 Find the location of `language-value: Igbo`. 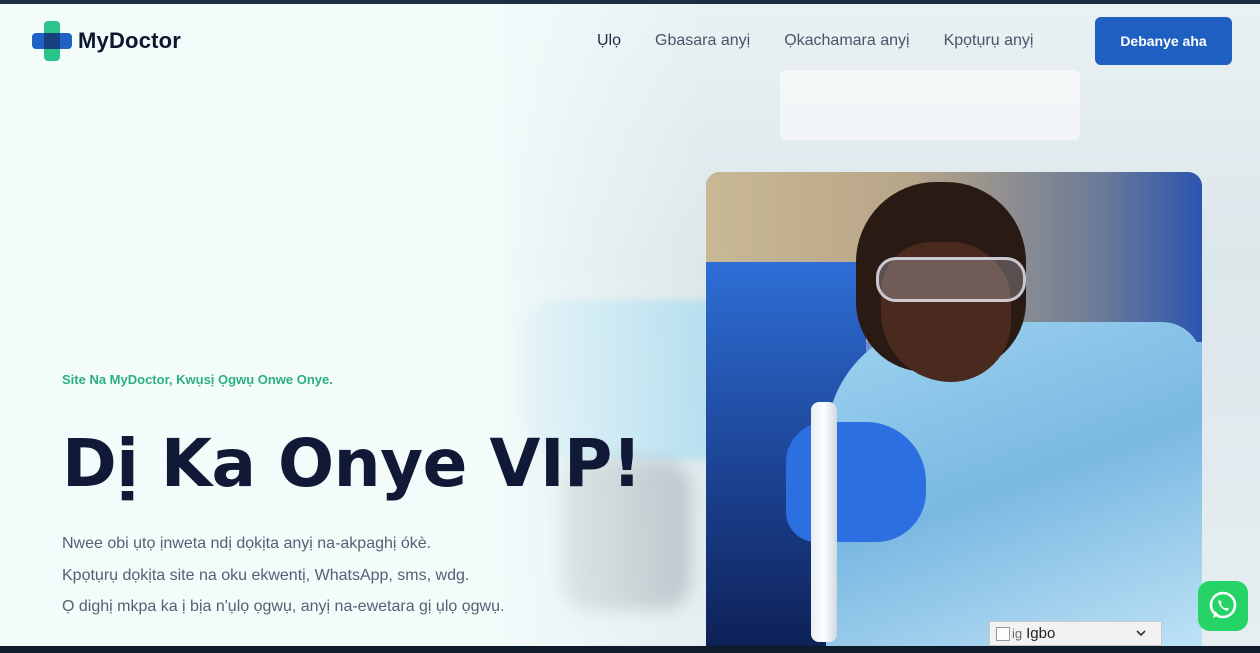

language-value: Igbo is located at coordinates (1041, 633).